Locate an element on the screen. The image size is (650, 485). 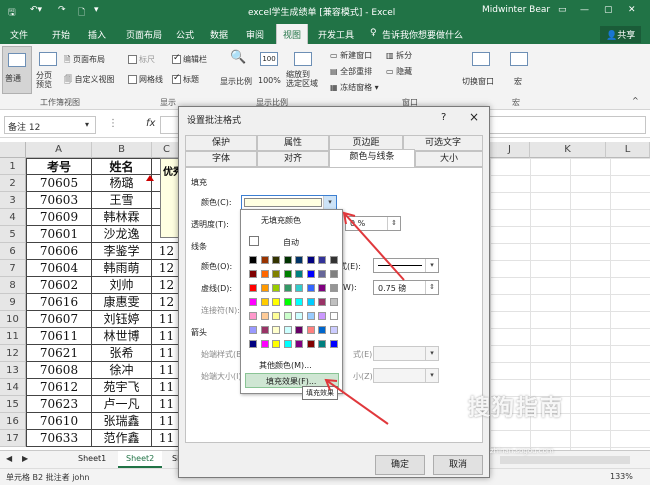
watermark-url: zhinan.sogou.com is located at coordinates (522, 451).